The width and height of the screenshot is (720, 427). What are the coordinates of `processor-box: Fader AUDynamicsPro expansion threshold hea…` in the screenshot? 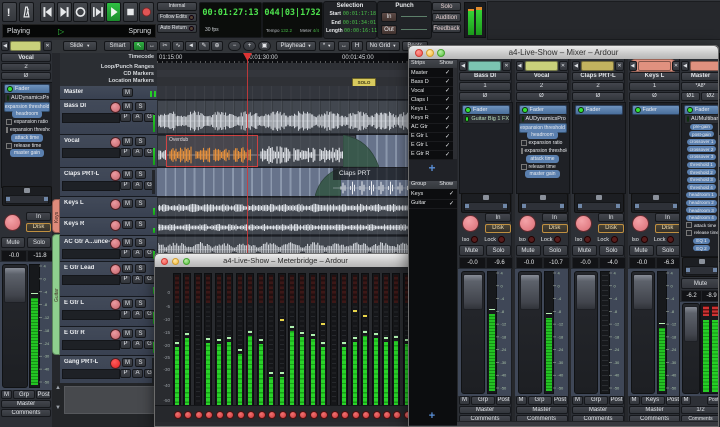 It's located at (27, 135).